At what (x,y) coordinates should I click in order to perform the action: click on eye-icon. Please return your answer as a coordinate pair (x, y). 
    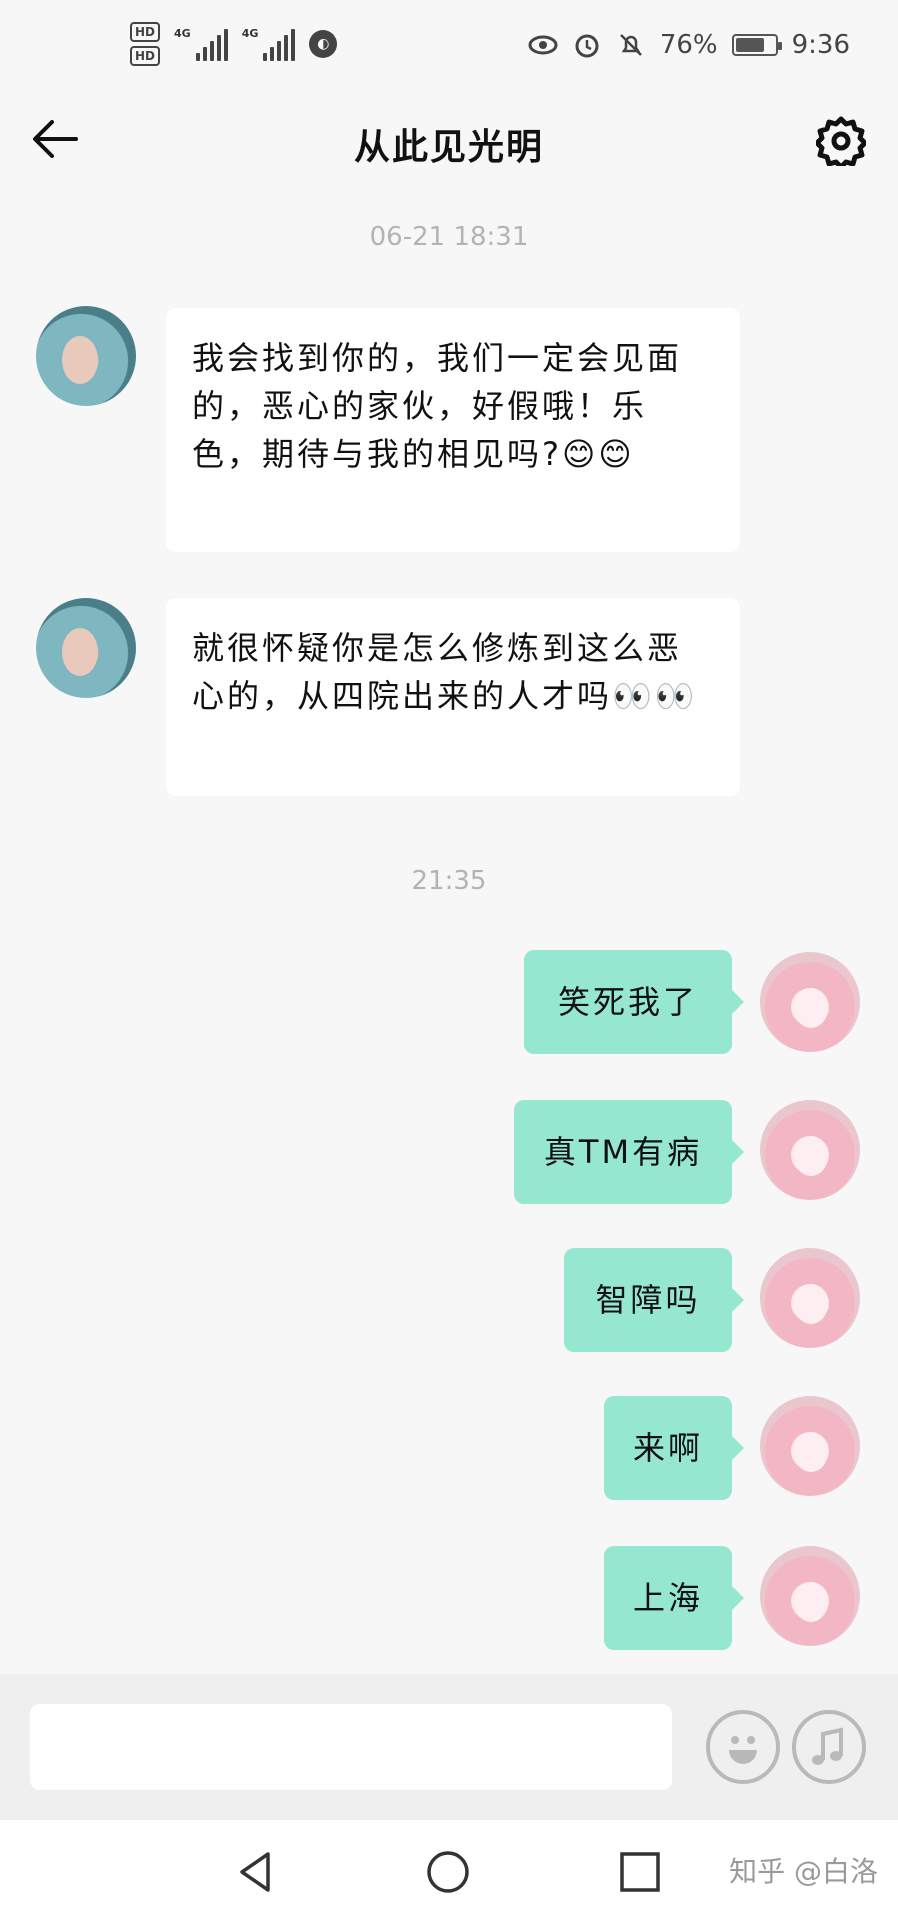
    Looking at the image, I should click on (543, 45).